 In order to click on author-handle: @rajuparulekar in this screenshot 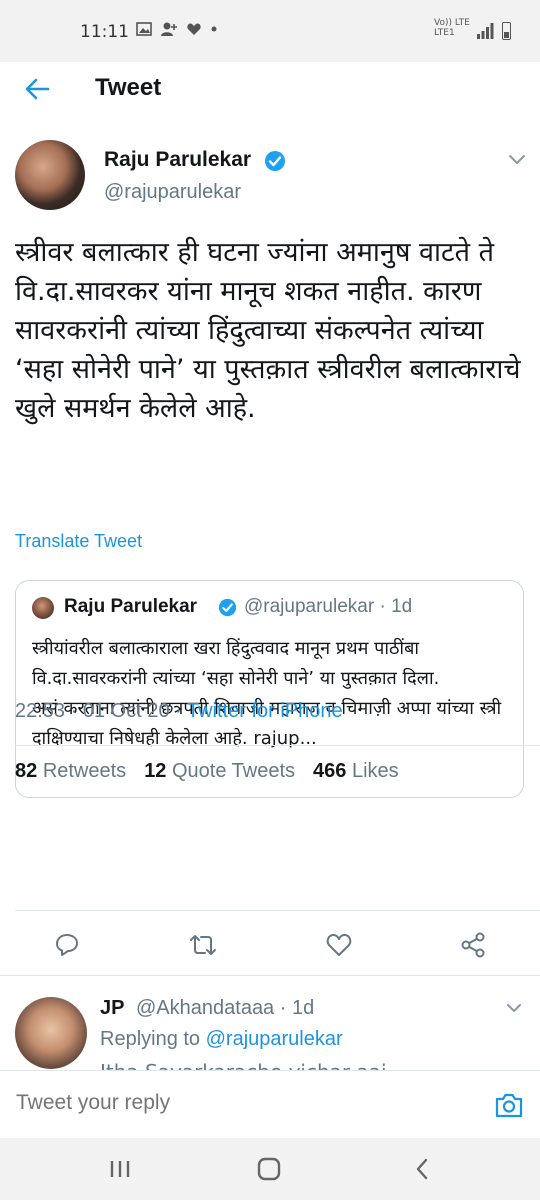, I will do `click(172, 192)`.